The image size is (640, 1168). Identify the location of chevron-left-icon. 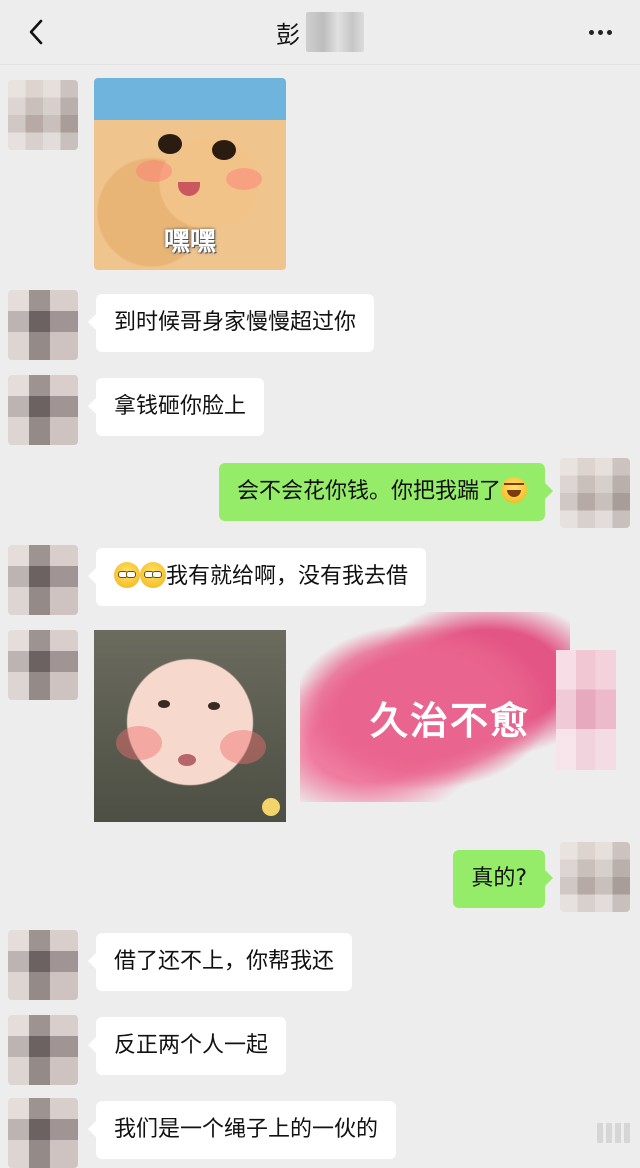
(36, 32).